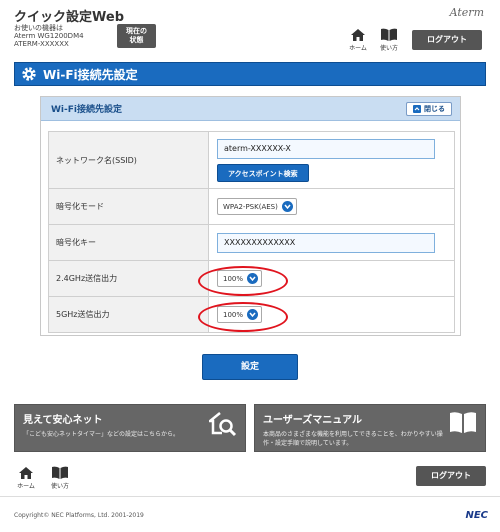 The width and height of the screenshot is (500, 532). I want to click on safety-desc: 「こども安心ネットタイマー」などの設定はこちらから。, so click(101, 434).